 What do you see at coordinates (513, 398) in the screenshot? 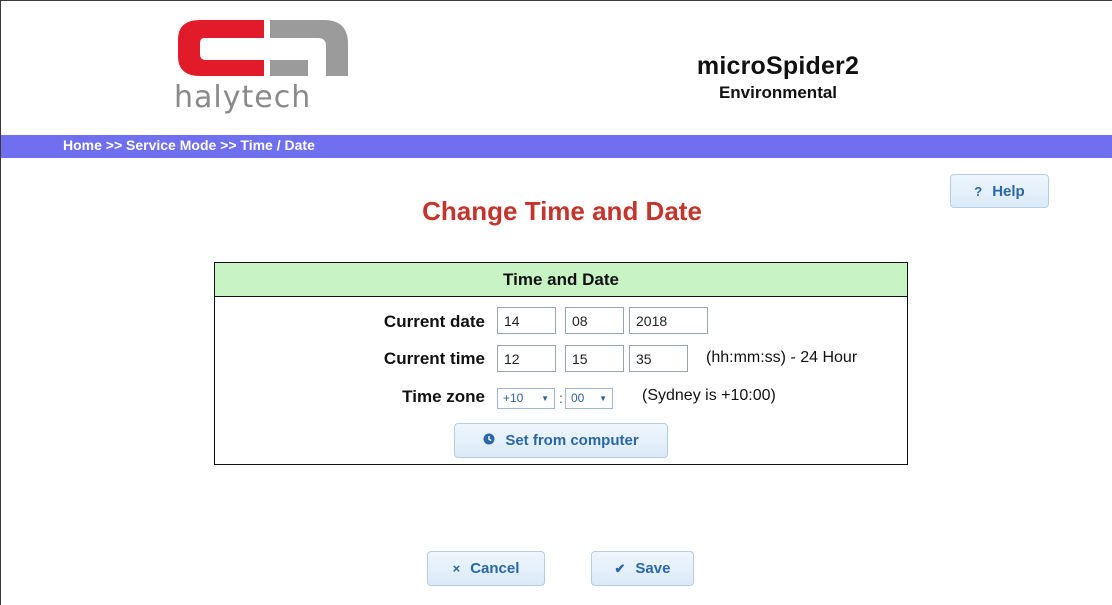
I see `timezone-hours-value: +10` at bounding box center [513, 398].